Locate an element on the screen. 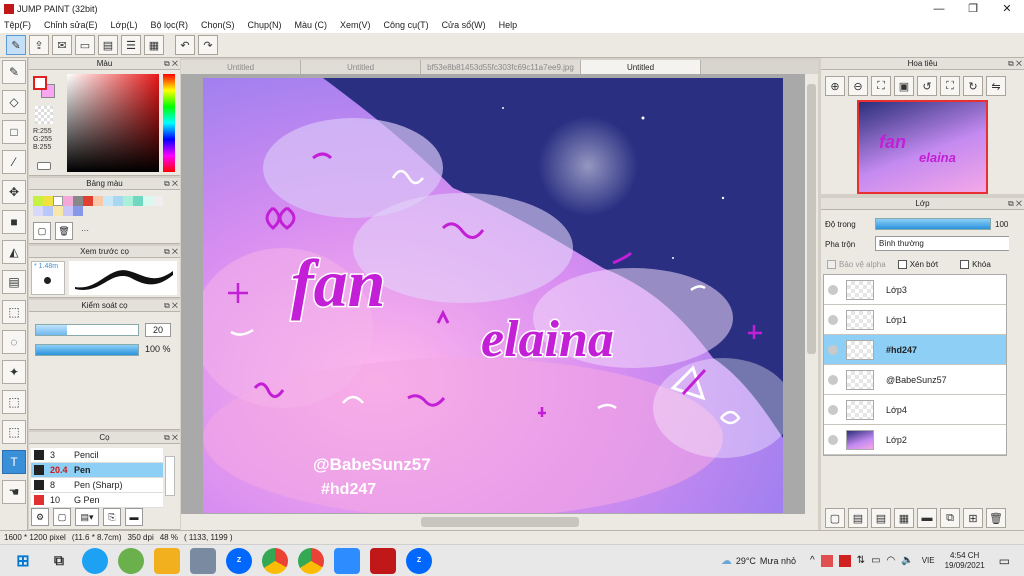 The height and width of the screenshot is (576, 1024). rotate-left-icon: ↺ is located at coordinates (927, 86).